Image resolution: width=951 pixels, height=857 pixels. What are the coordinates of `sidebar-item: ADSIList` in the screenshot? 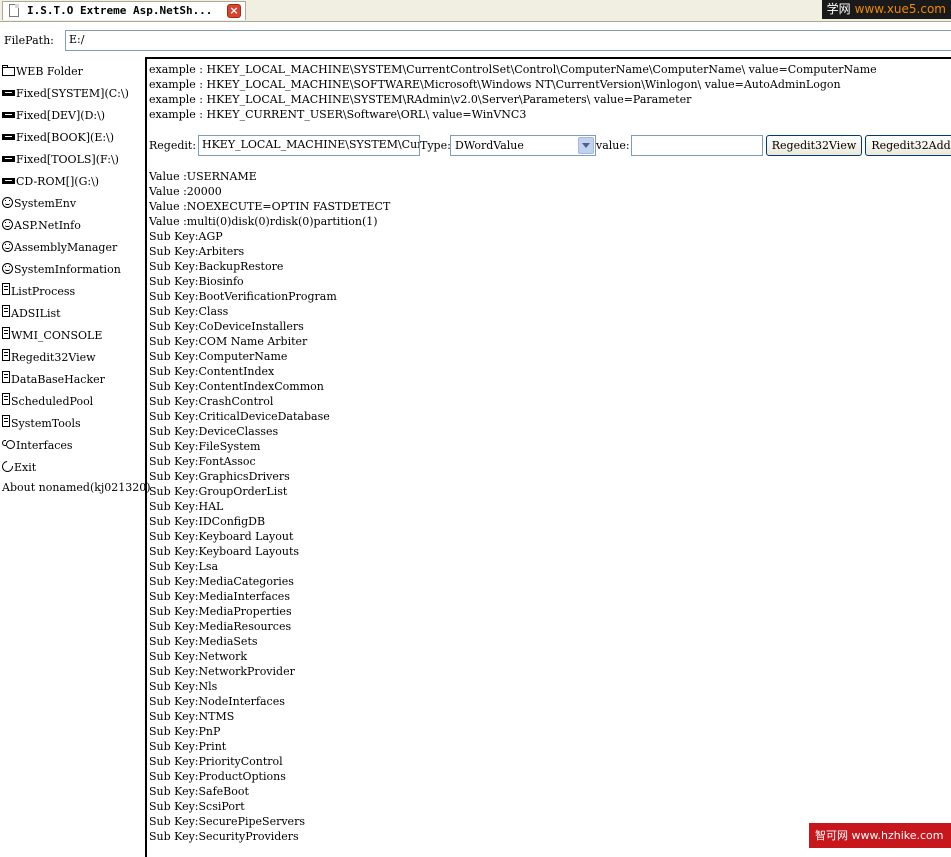 It's located at (31, 314).